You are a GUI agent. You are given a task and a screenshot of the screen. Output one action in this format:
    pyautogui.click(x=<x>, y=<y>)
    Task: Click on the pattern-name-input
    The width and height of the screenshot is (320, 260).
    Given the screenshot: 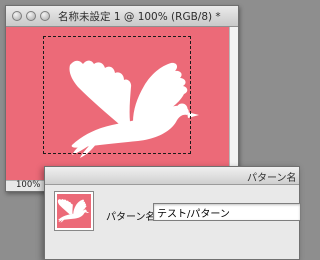 What is the action you would take?
    pyautogui.click(x=227, y=212)
    